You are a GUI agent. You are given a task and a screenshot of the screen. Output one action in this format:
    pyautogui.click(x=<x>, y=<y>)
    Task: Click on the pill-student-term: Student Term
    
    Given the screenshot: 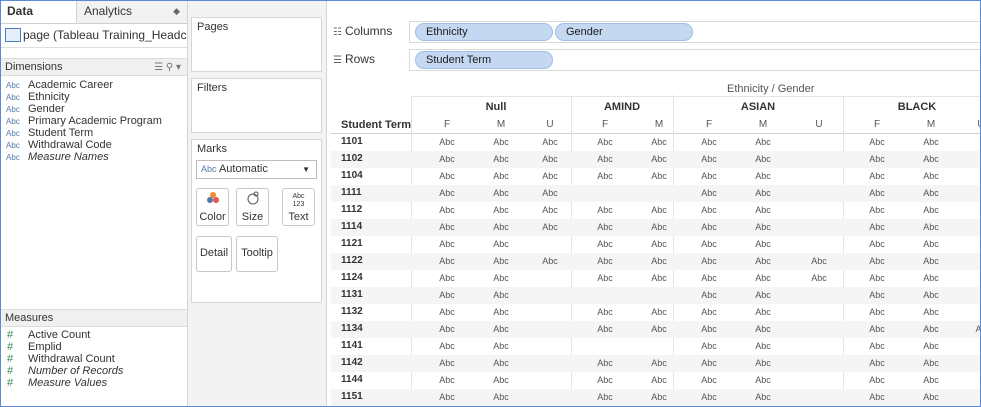 What is the action you would take?
    pyautogui.click(x=484, y=60)
    